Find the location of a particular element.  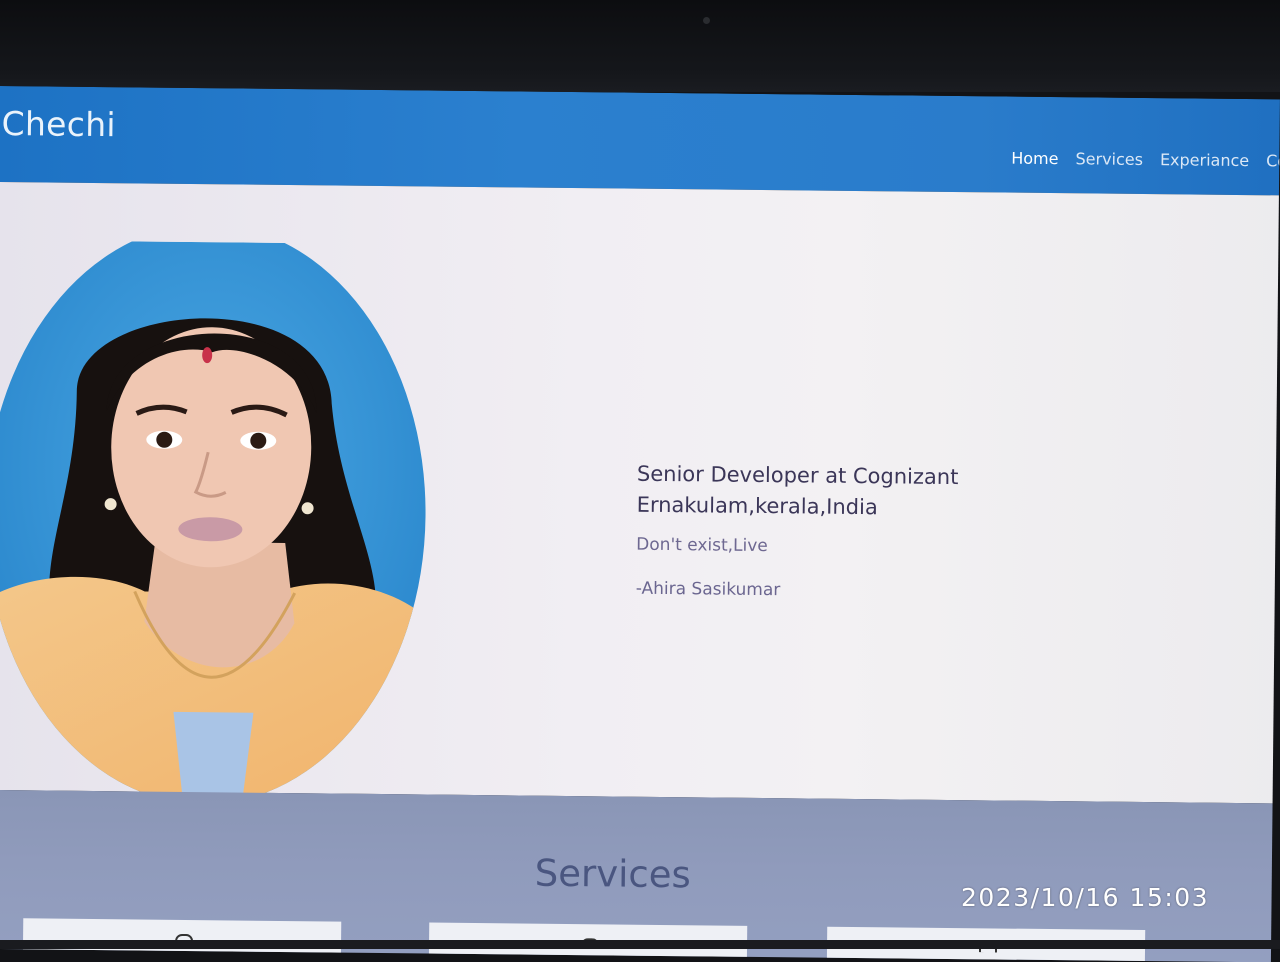

nav-link-home: Home is located at coordinates (1034, 158).